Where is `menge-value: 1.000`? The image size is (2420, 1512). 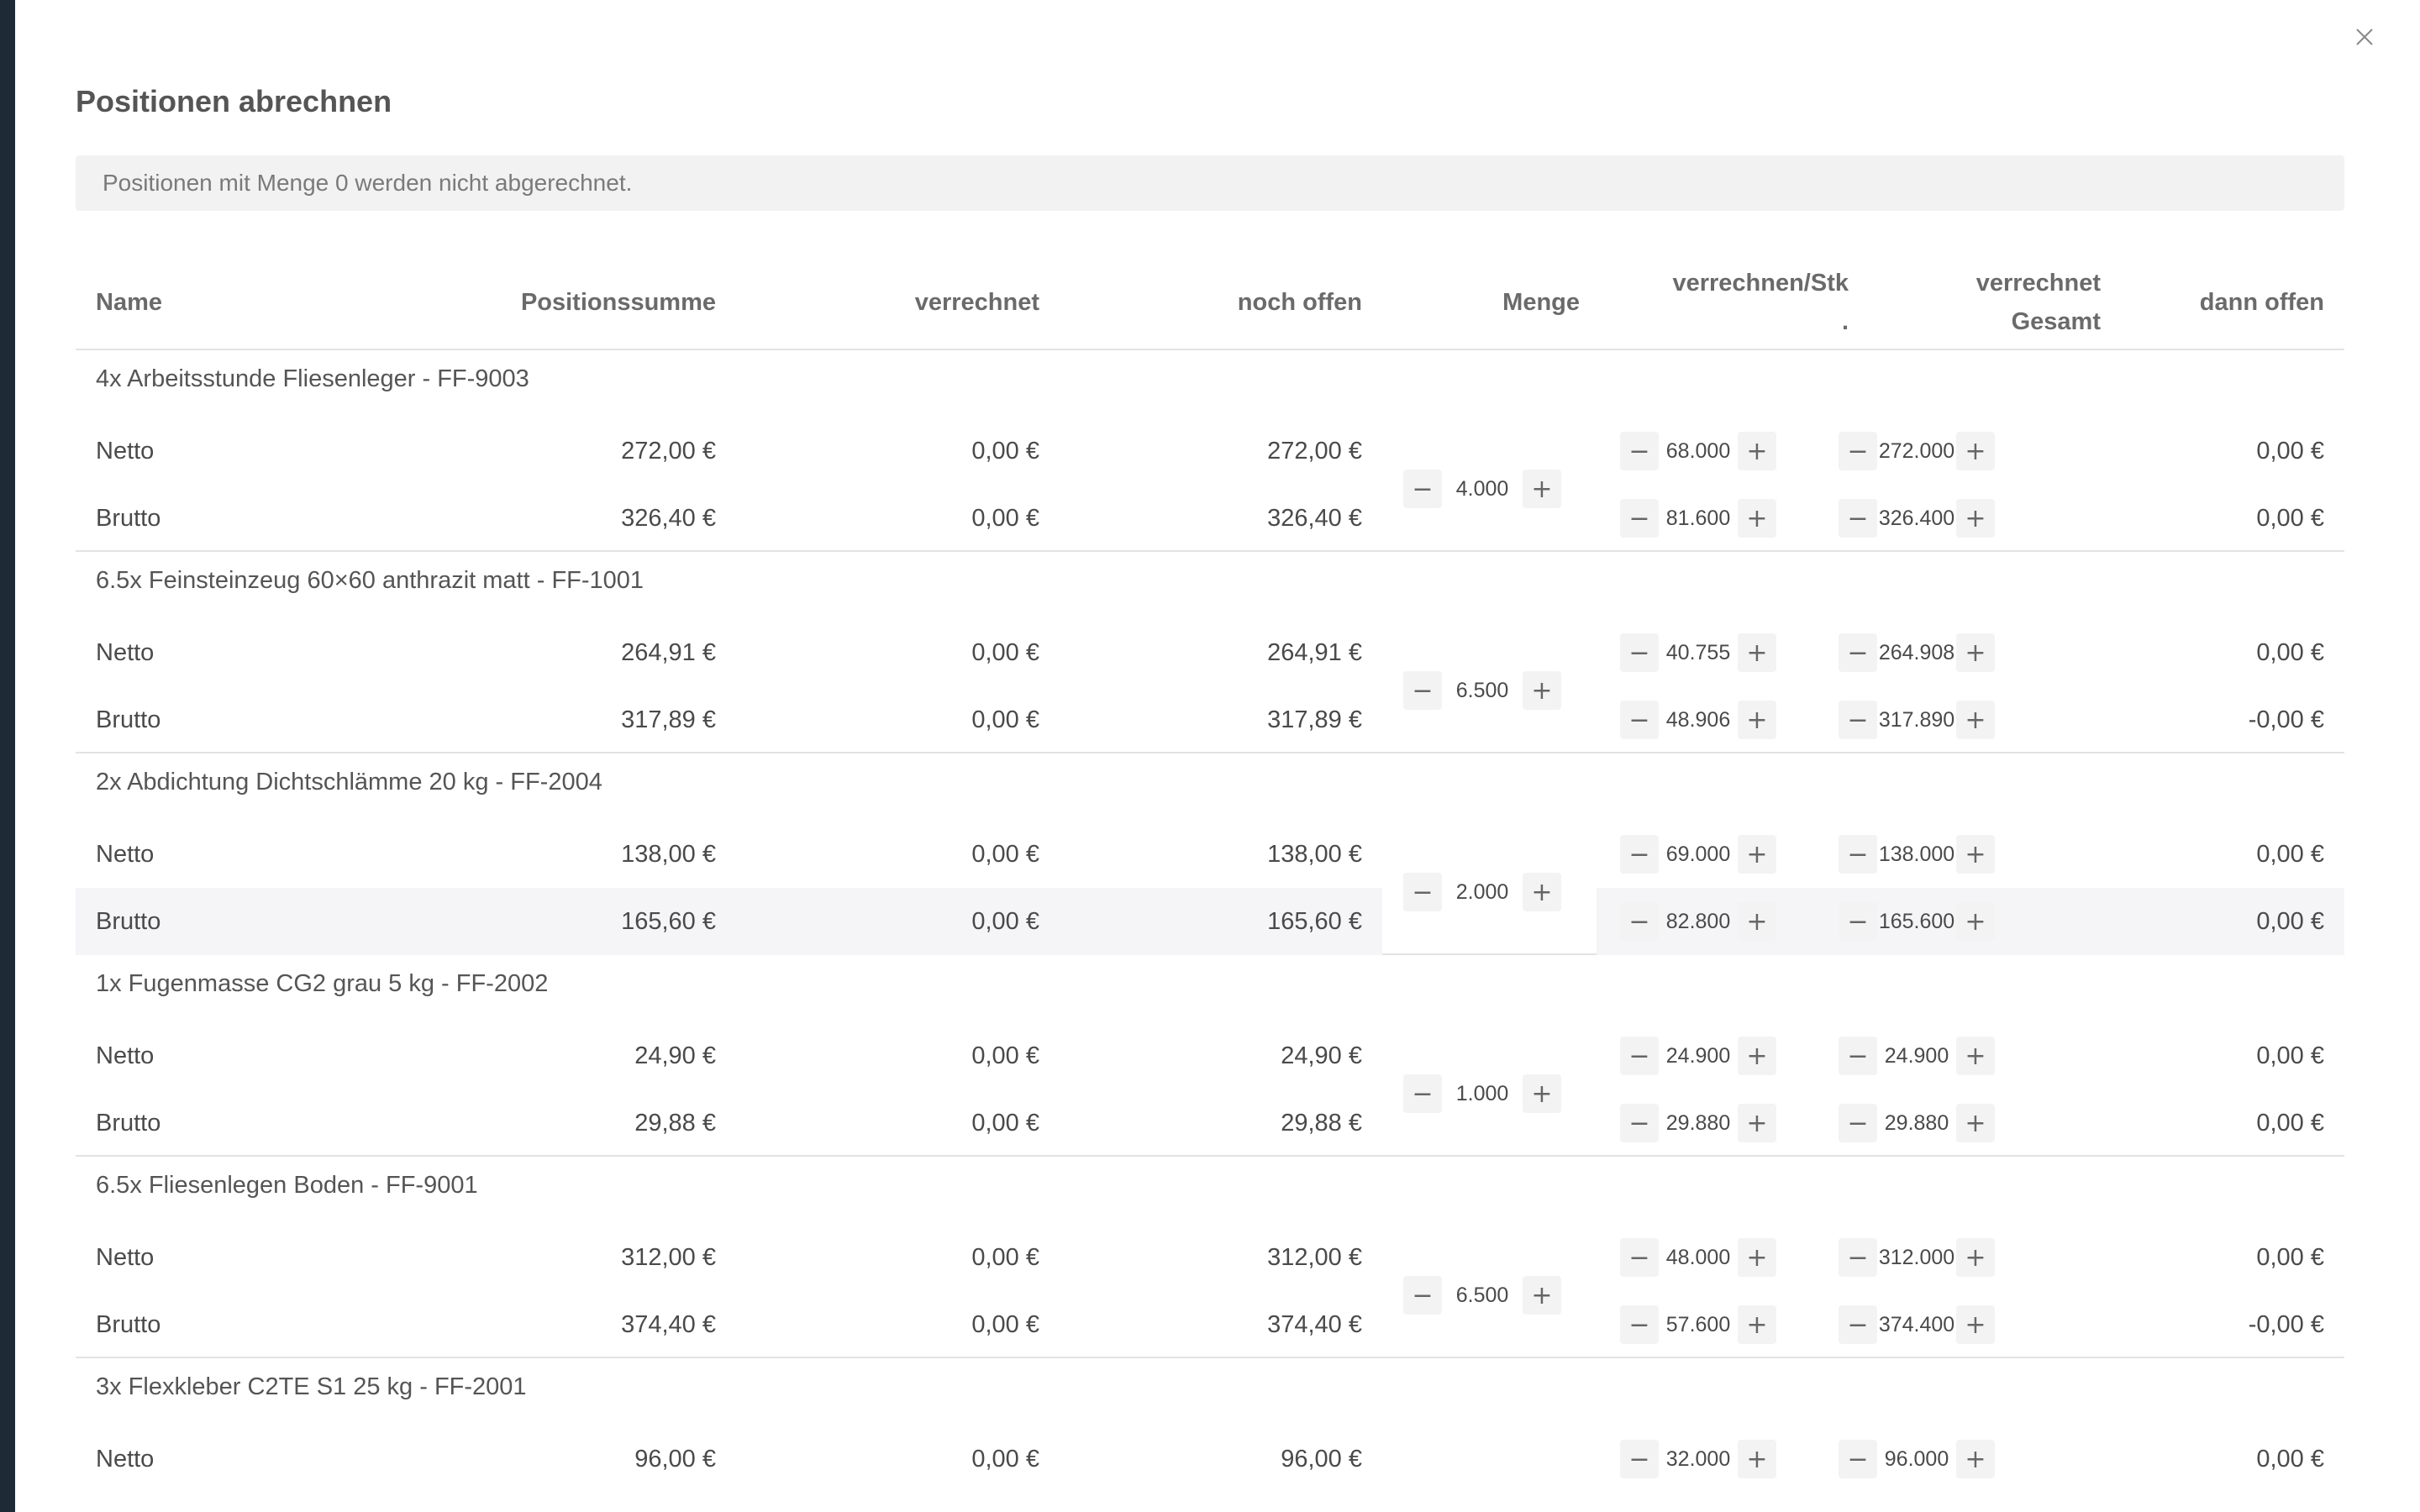
menge-value: 1.000 is located at coordinates (1482, 1094).